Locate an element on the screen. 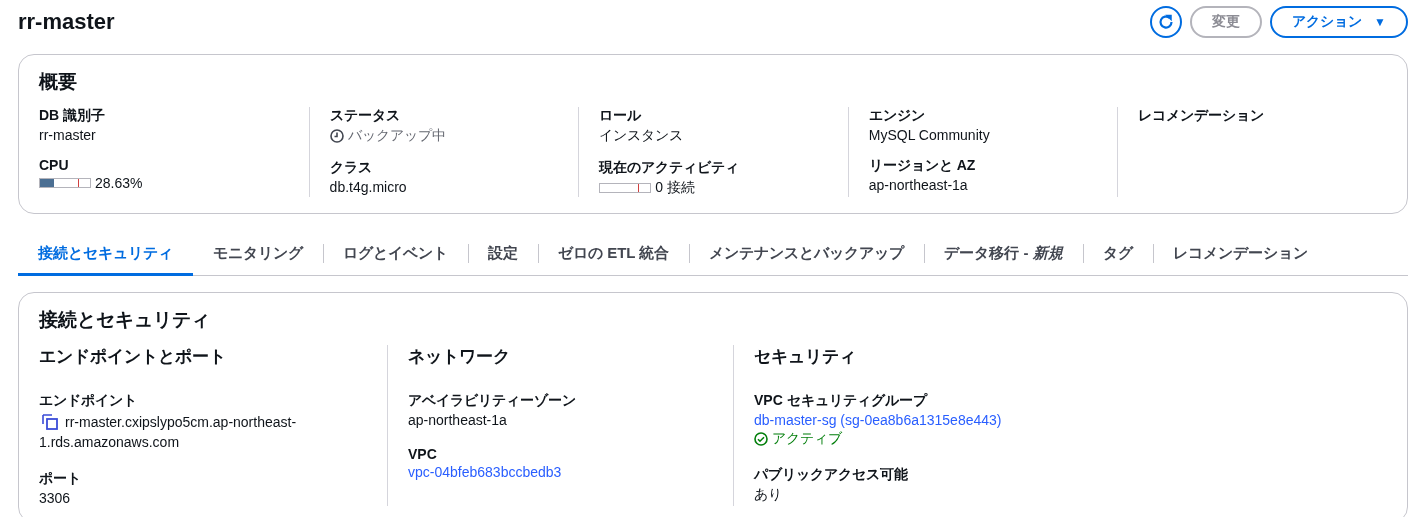  copy-icon is located at coordinates (50, 422).